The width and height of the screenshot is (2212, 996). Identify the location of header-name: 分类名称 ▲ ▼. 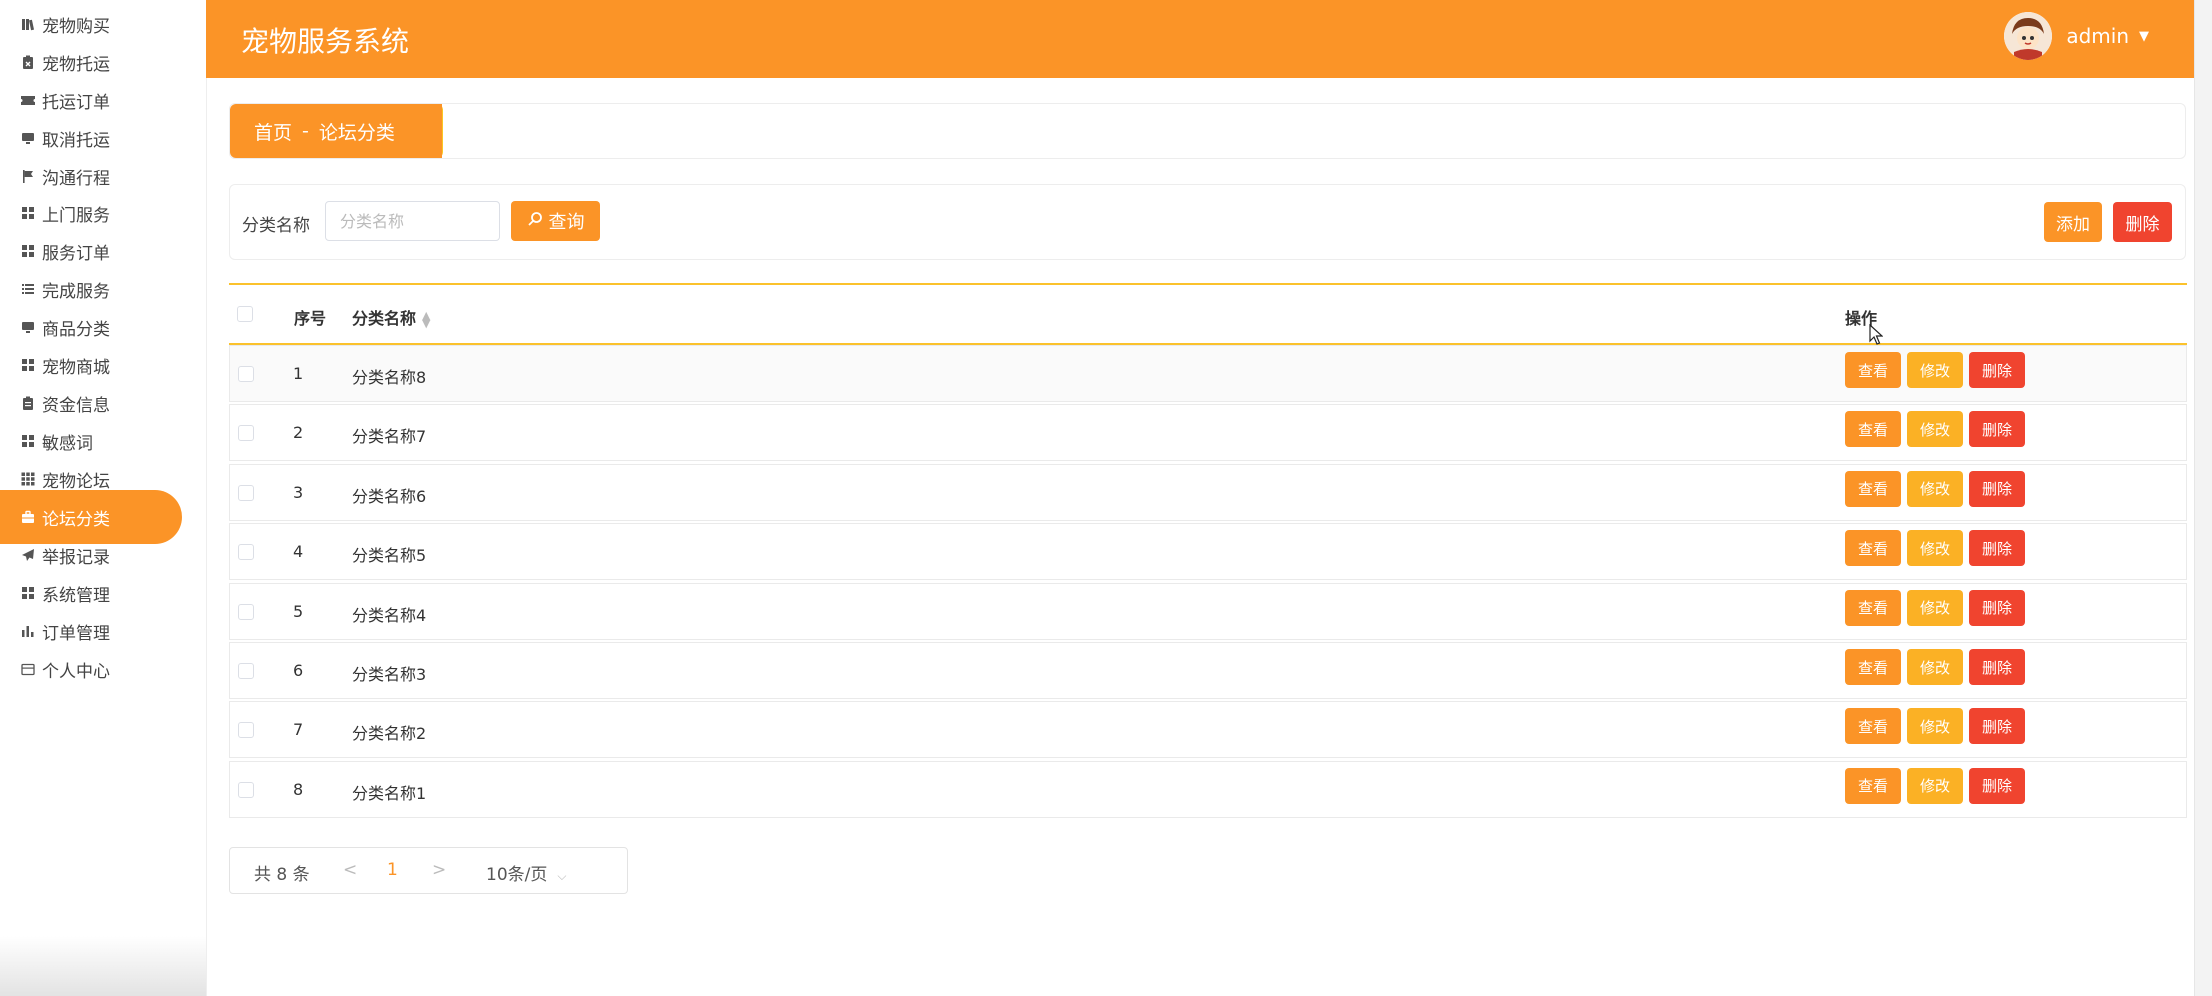
(391, 317).